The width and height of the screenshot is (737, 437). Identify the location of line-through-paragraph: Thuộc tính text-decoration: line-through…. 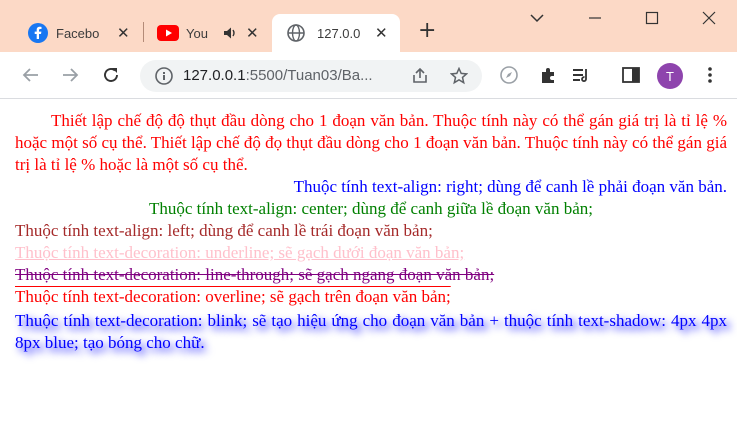
(255, 274).